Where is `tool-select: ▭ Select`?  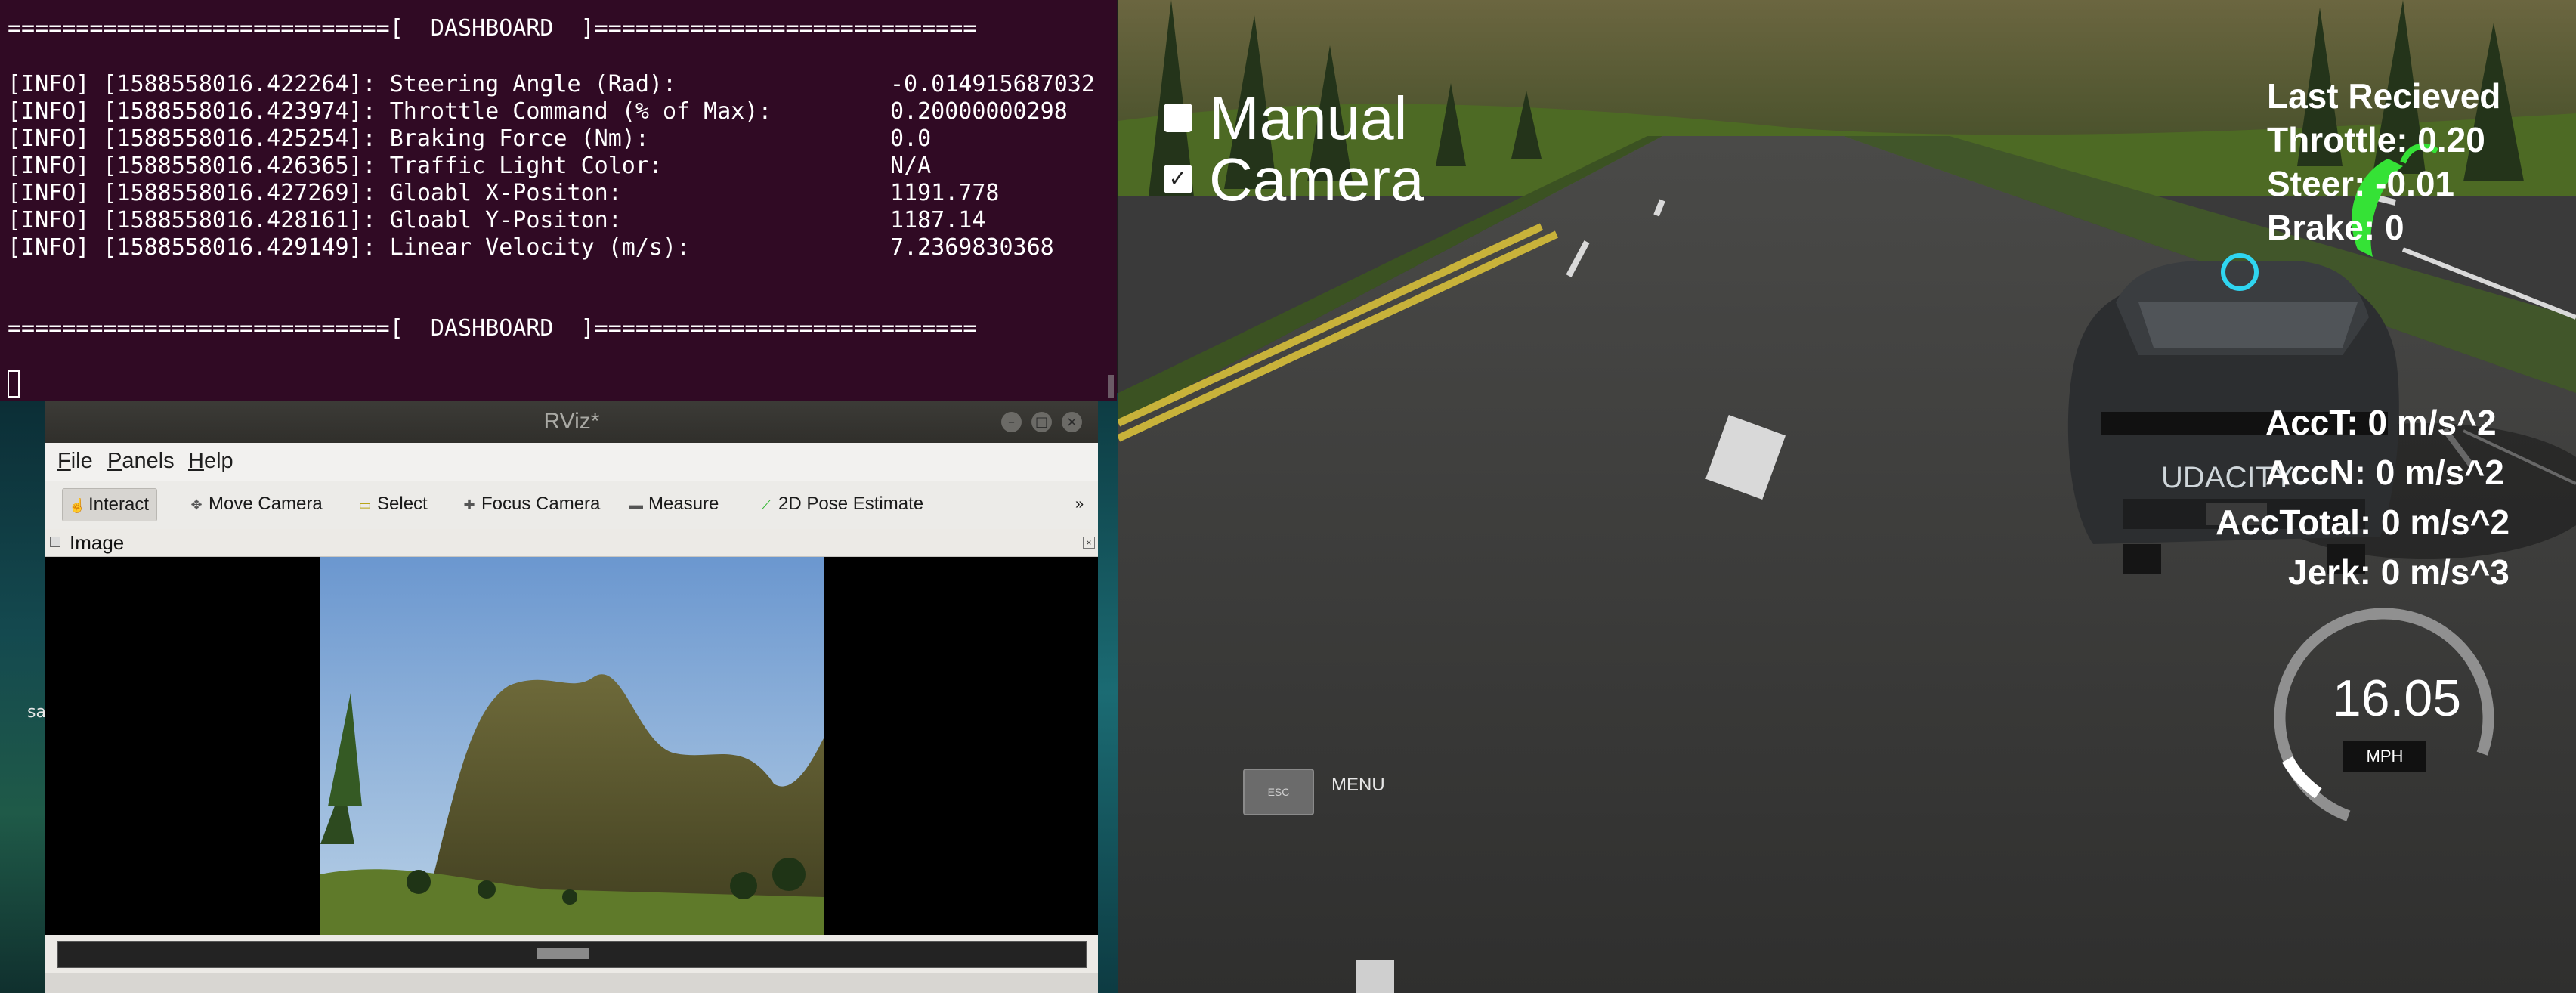
tool-select: ▭ Select is located at coordinates (393, 504).